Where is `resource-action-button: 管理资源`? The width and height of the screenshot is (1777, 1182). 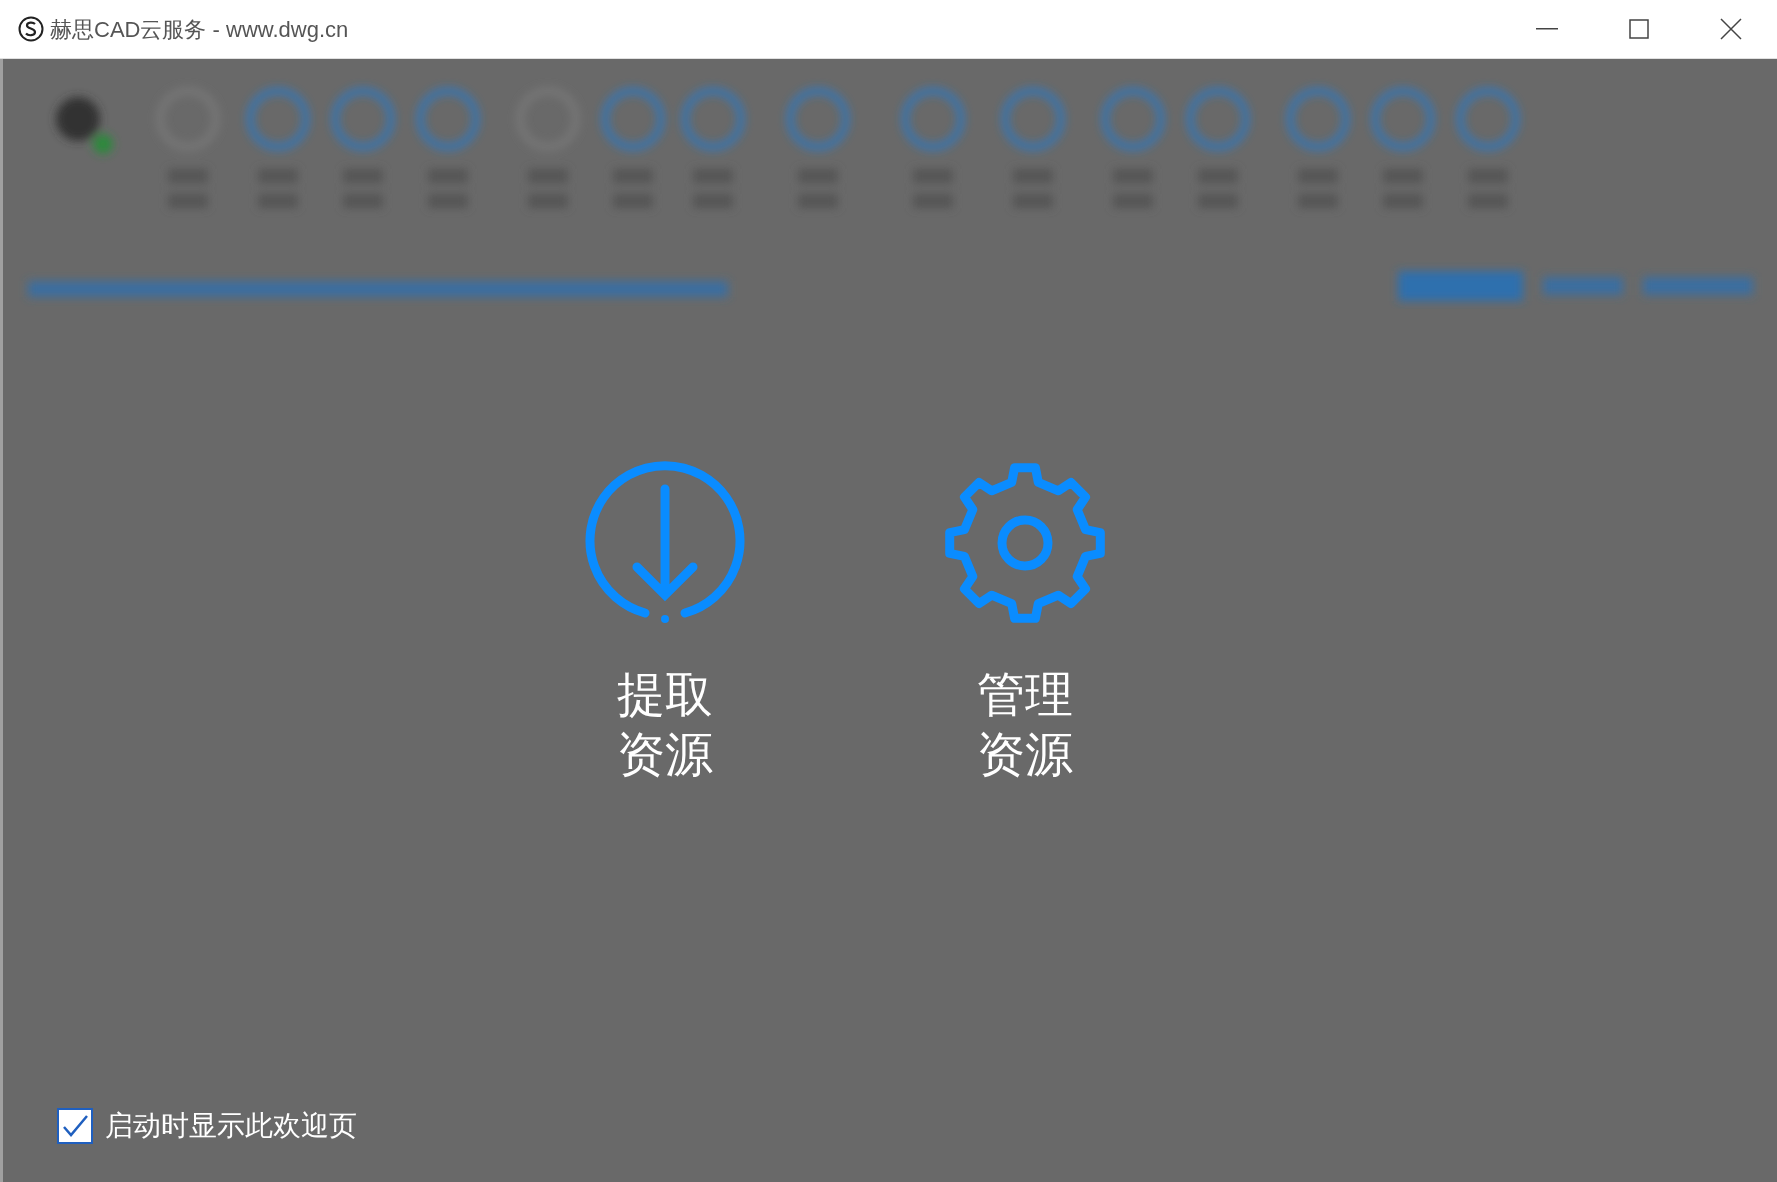
resource-action-button: 管理资源 is located at coordinates (1025, 623).